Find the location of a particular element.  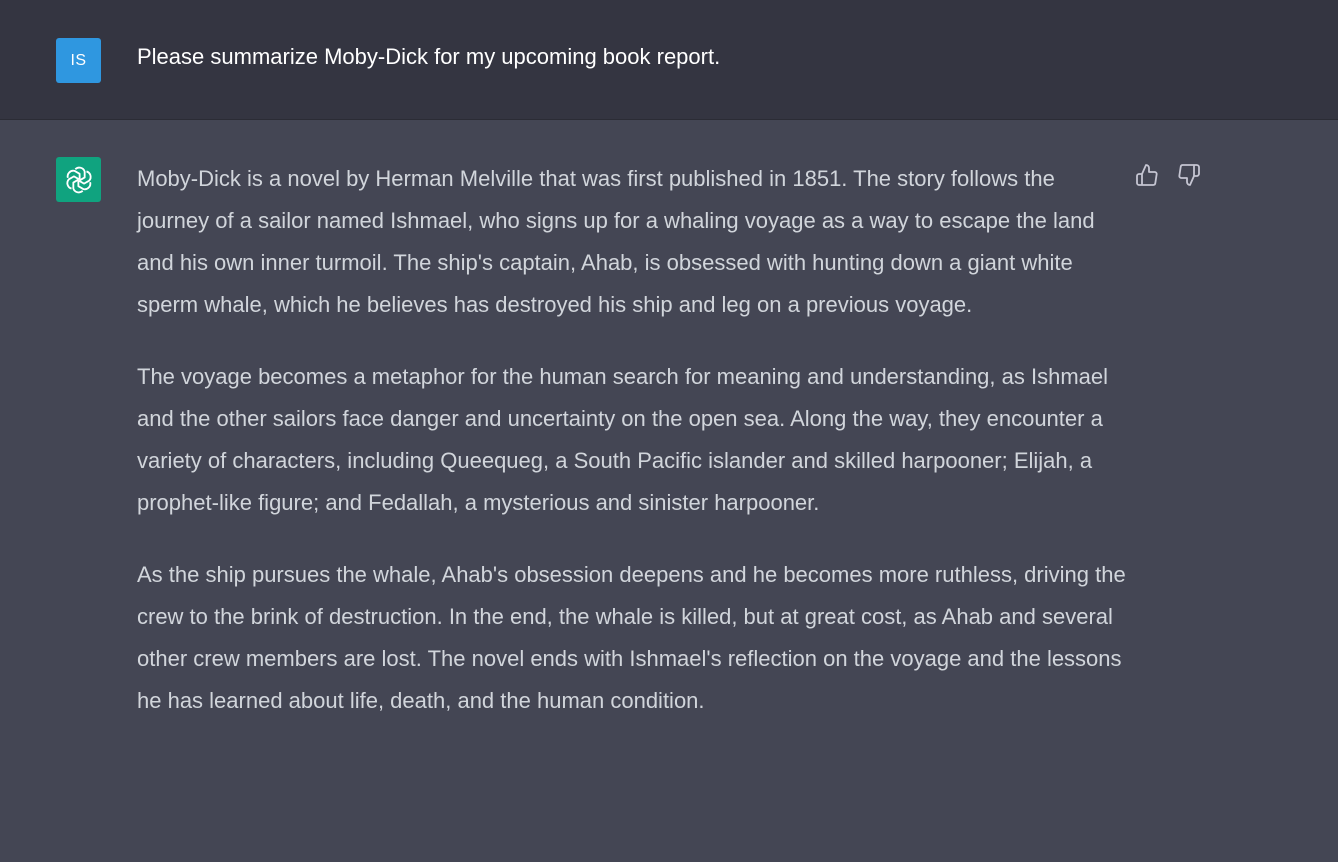

thumbs-down-icon is located at coordinates (1189, 175).